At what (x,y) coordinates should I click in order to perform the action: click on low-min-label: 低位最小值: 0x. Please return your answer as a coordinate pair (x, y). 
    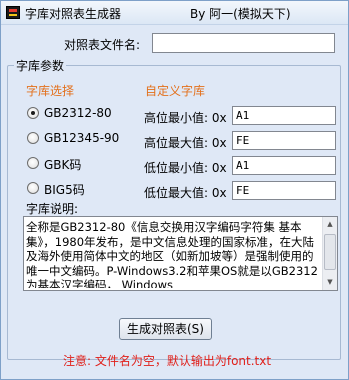
    Looking at the image, I should click on (185, 168).